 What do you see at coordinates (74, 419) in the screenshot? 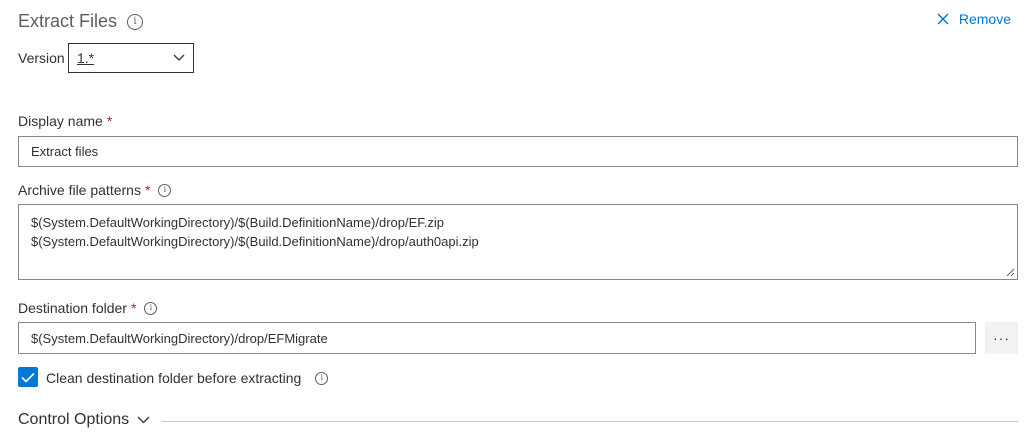
I see `control-options-label: Control Options` at bounding box center [74, 419].